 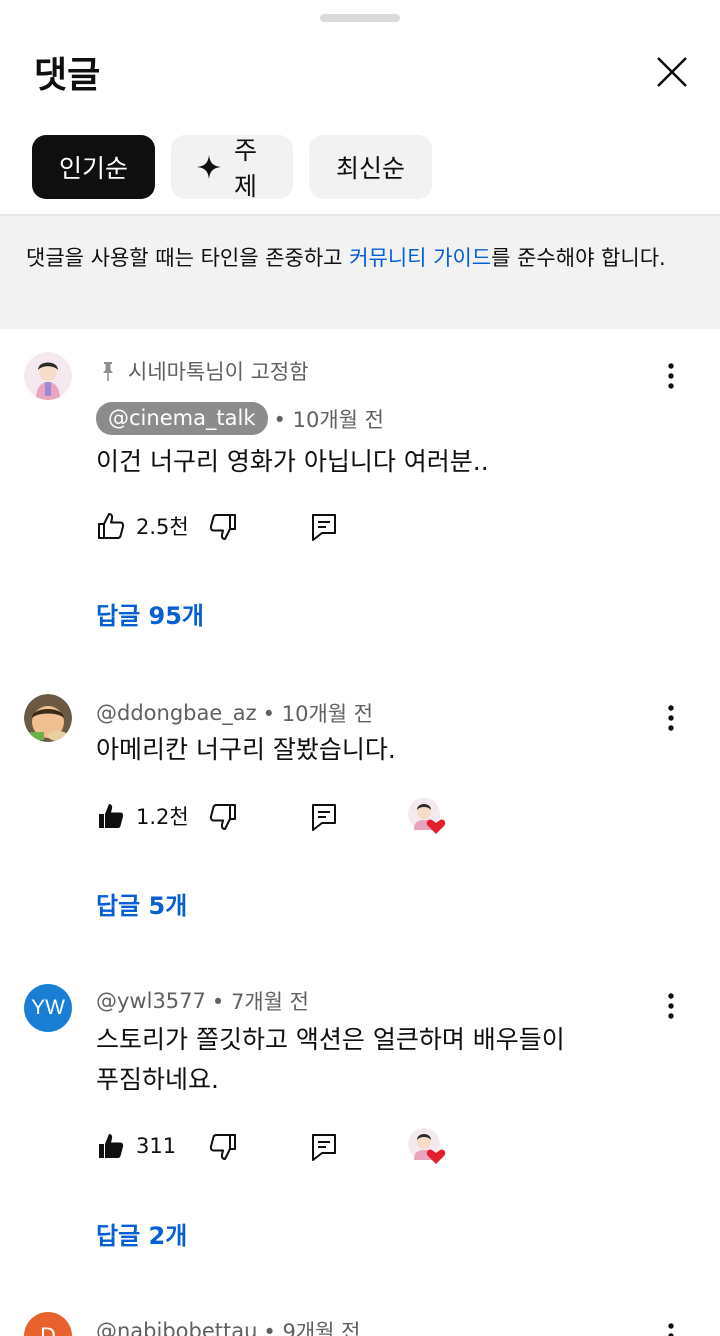 I want to click on sparkle-icon, so click(x=209, y=167).